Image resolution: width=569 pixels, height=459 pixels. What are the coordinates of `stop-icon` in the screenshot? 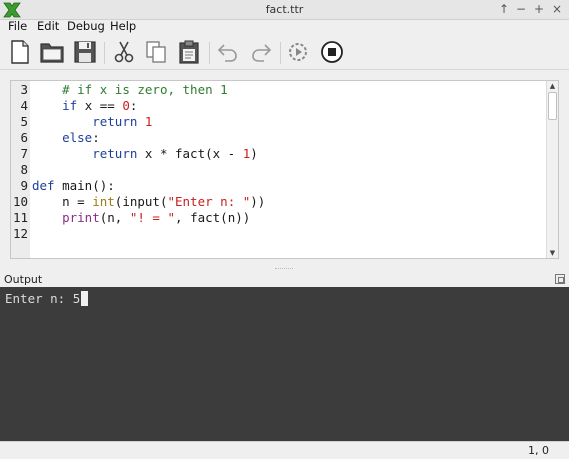 It's located at (332, 52).